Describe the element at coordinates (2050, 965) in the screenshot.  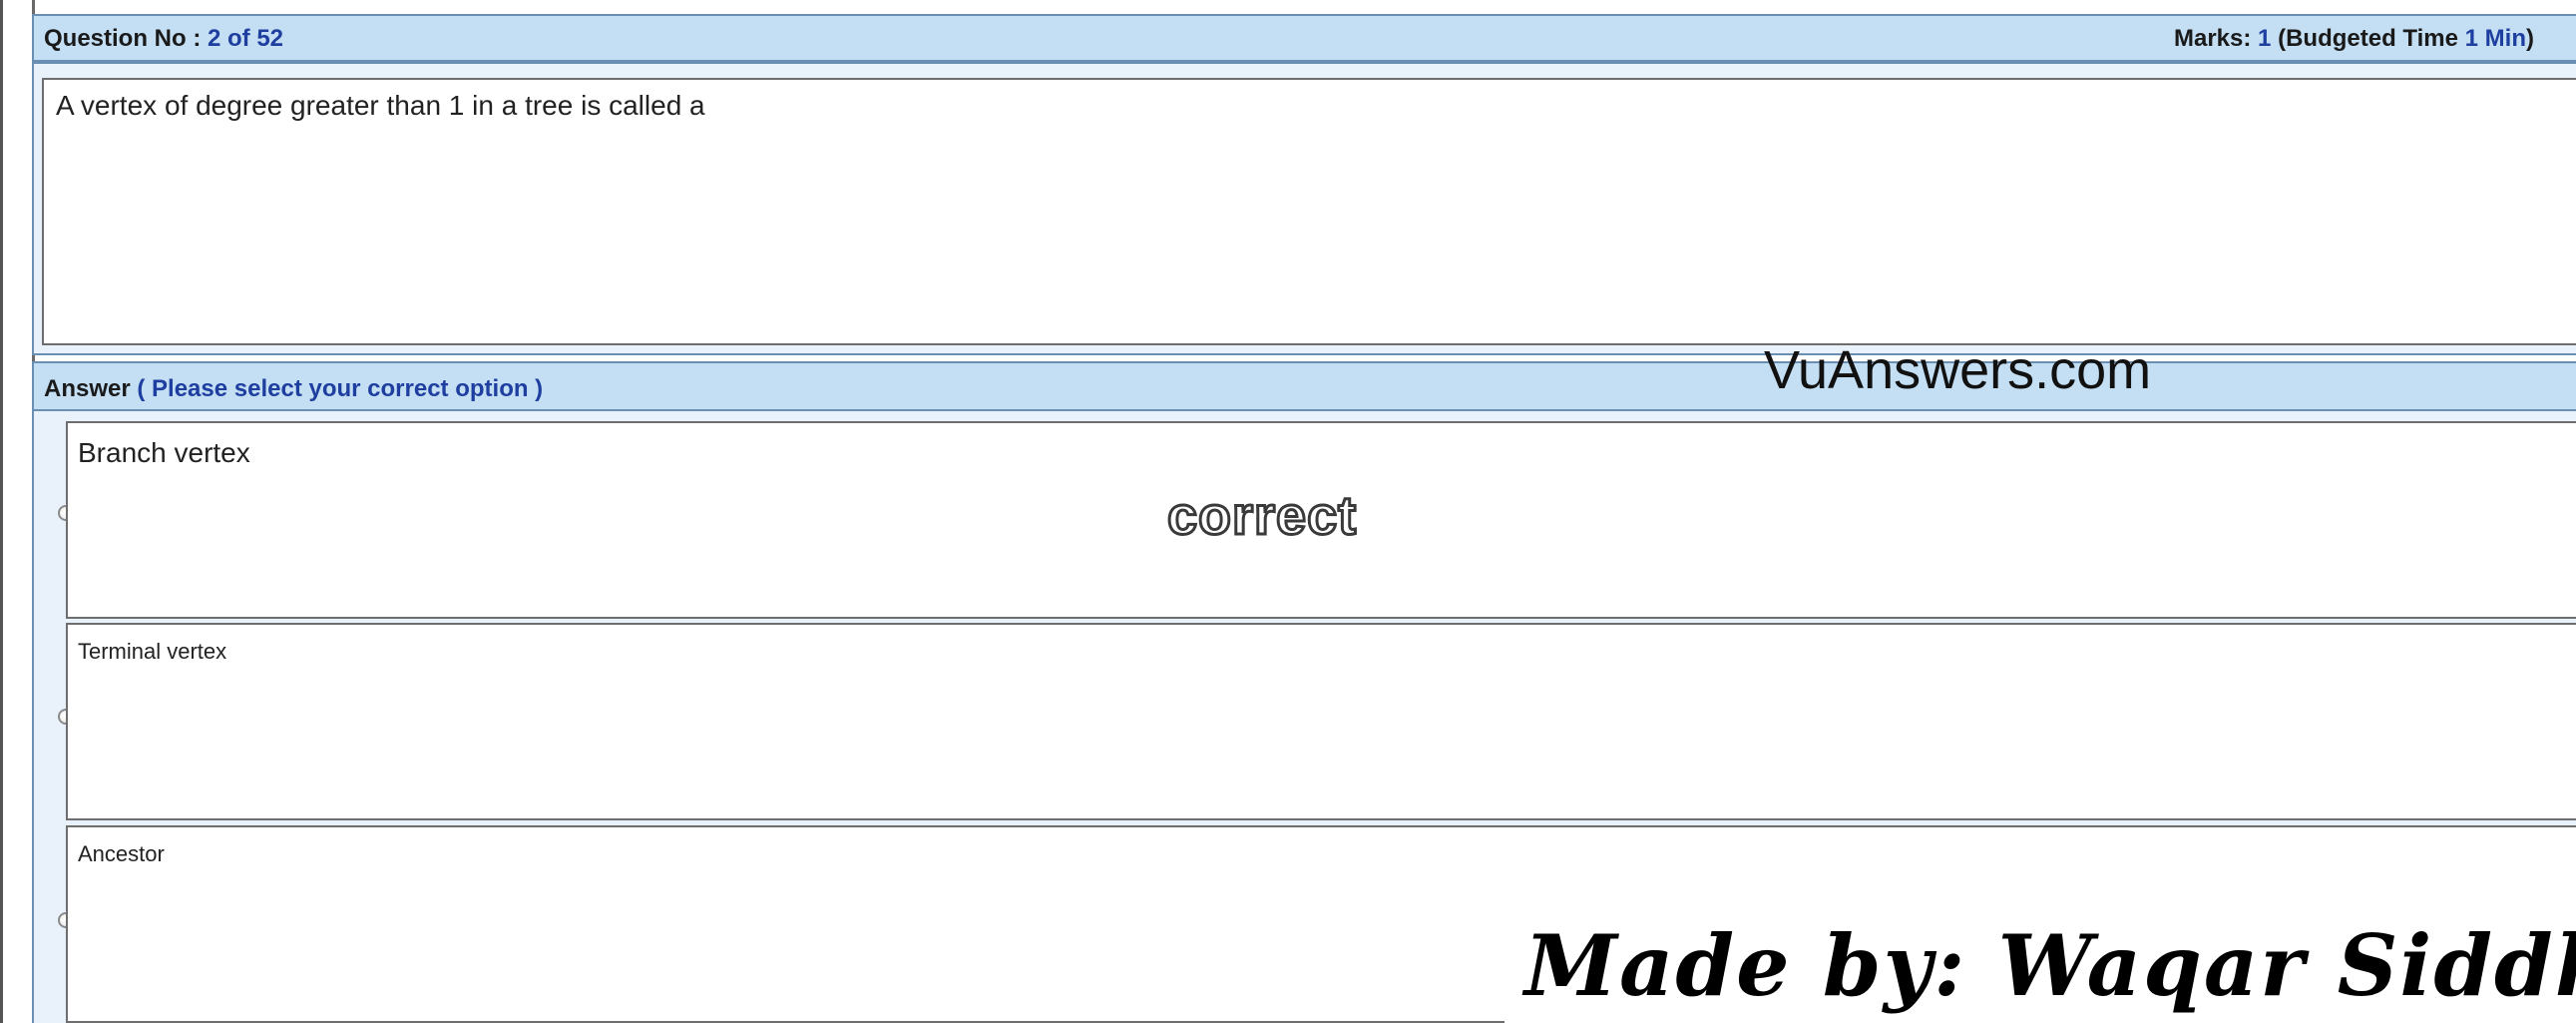
I see `signature-text: Made by: Waqar Siddhu` at that location.